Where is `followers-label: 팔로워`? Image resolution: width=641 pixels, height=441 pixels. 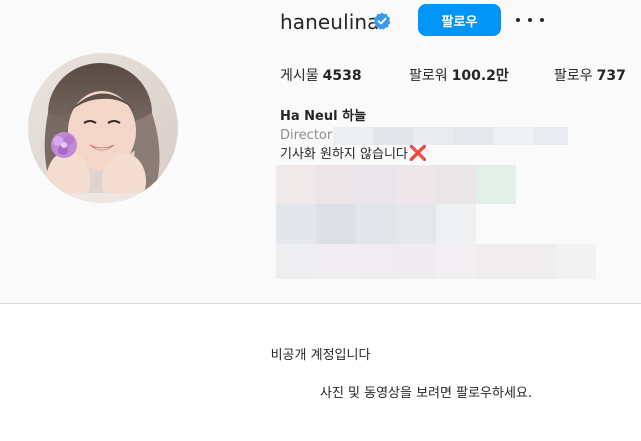 followers-label: 팔로워 is located at coordinates (428, 76).